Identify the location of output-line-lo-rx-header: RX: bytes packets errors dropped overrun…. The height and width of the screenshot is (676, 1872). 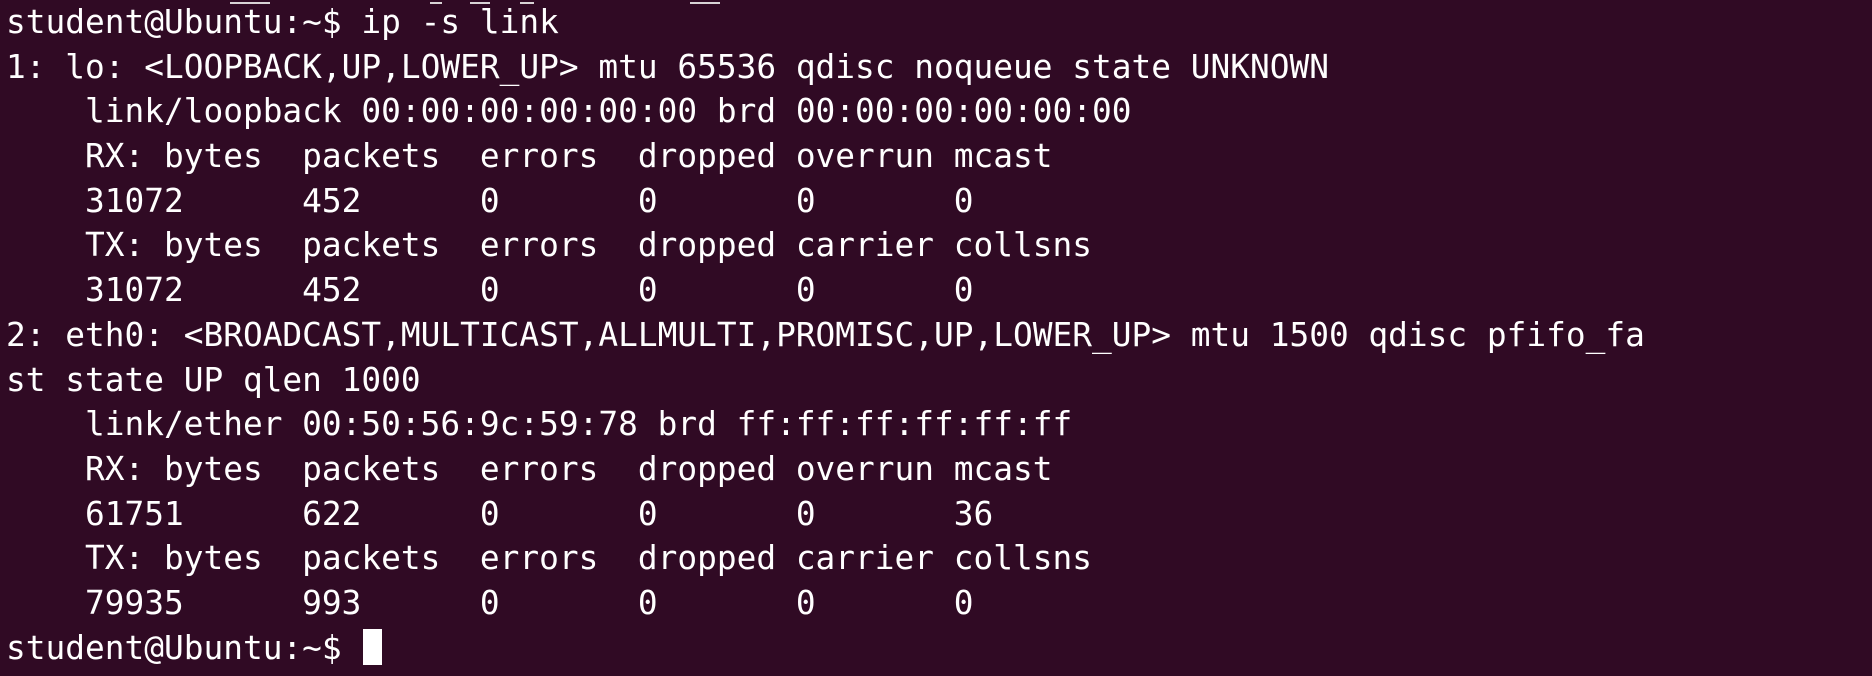
(529, 156).